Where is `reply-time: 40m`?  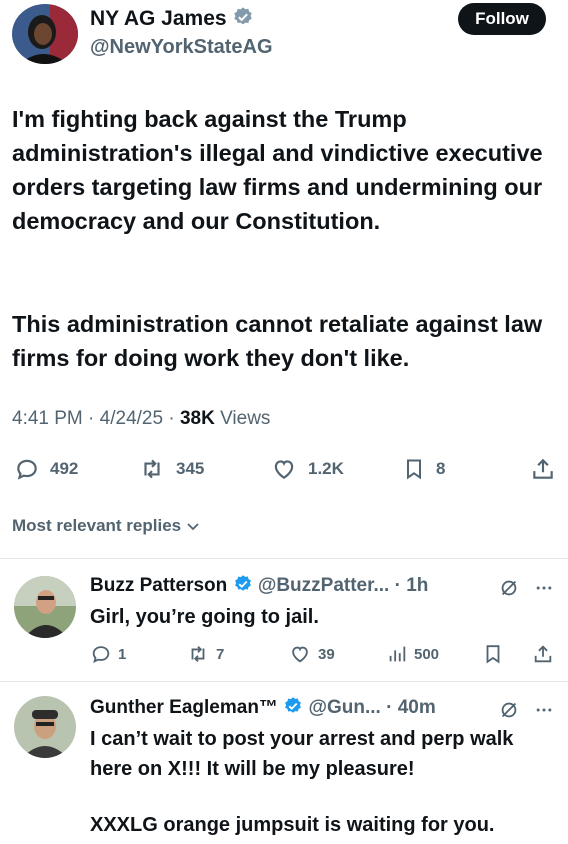 reply-time: 40m is located at coordinates (417, 707).